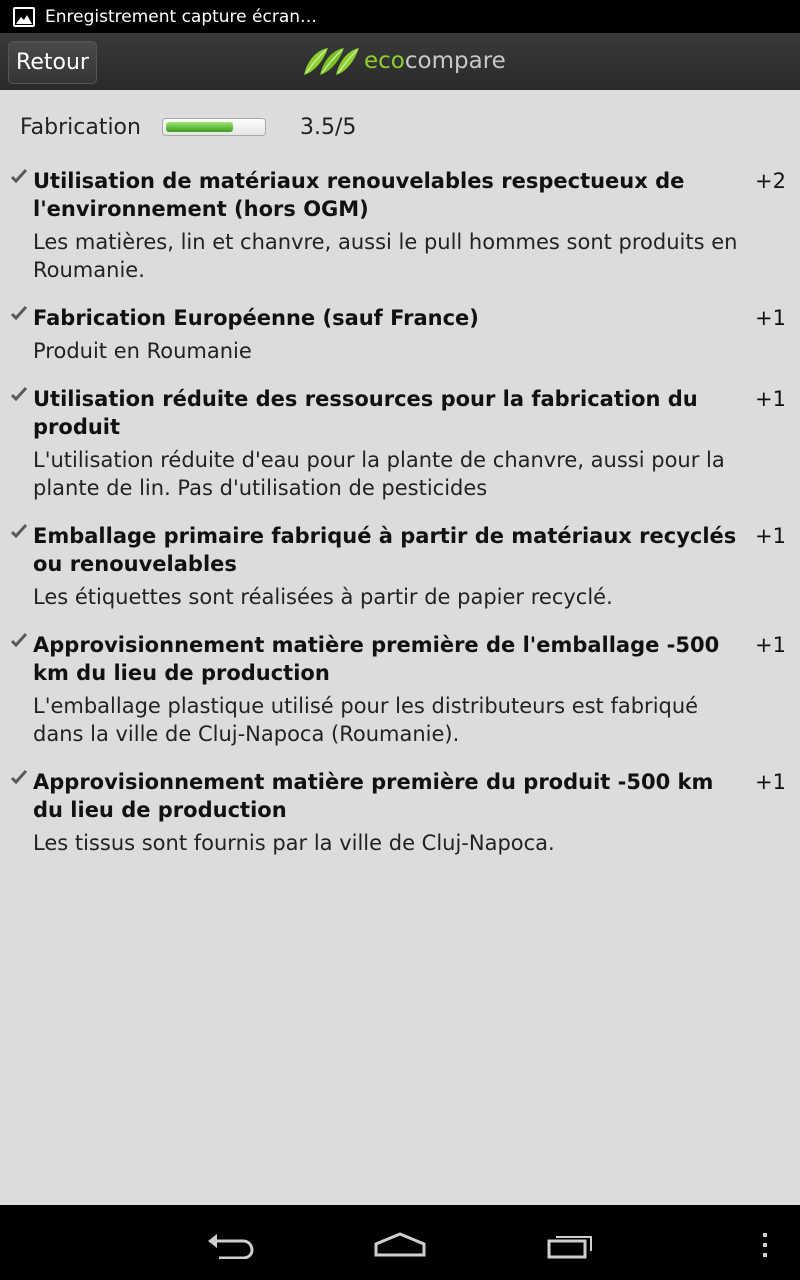 The height and width of the screenshot is (1280, 800). What do you see at coordinates (142, 351) in the screenshot?
I see `criterion-description: Produit en Roumanie` at bounding box center [142, 351].